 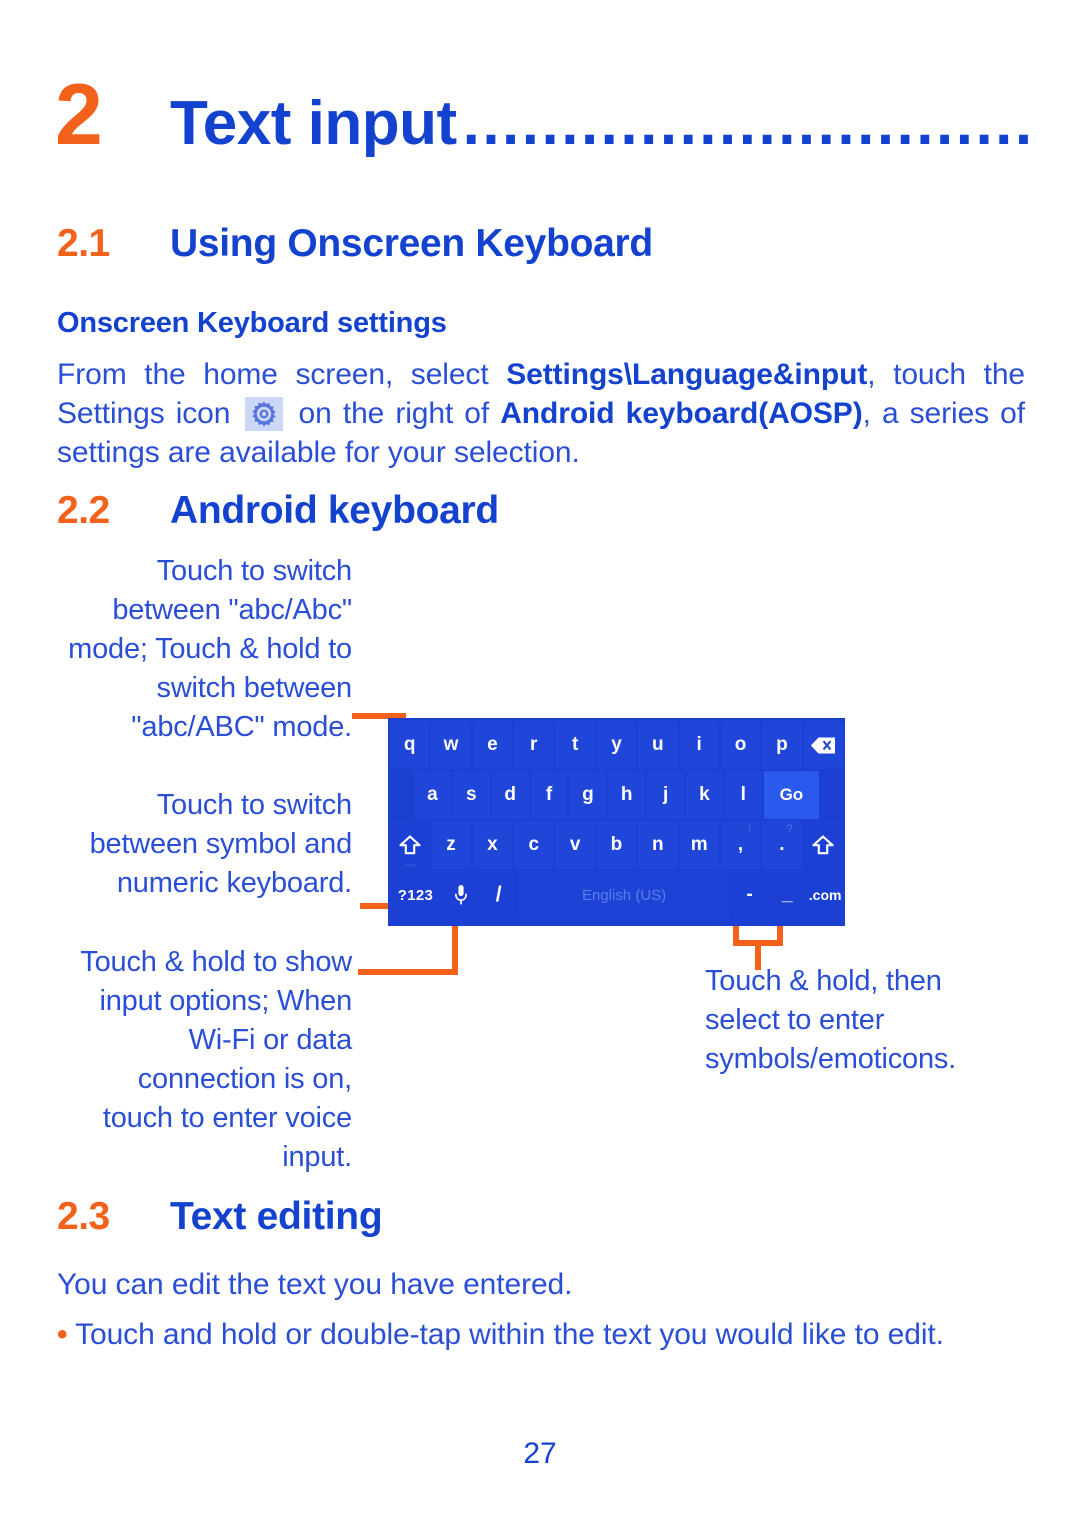 What do you see at coordinates (534, 845) in the screenshot?
I see `key-c: c` at bounding box center [534, 845].